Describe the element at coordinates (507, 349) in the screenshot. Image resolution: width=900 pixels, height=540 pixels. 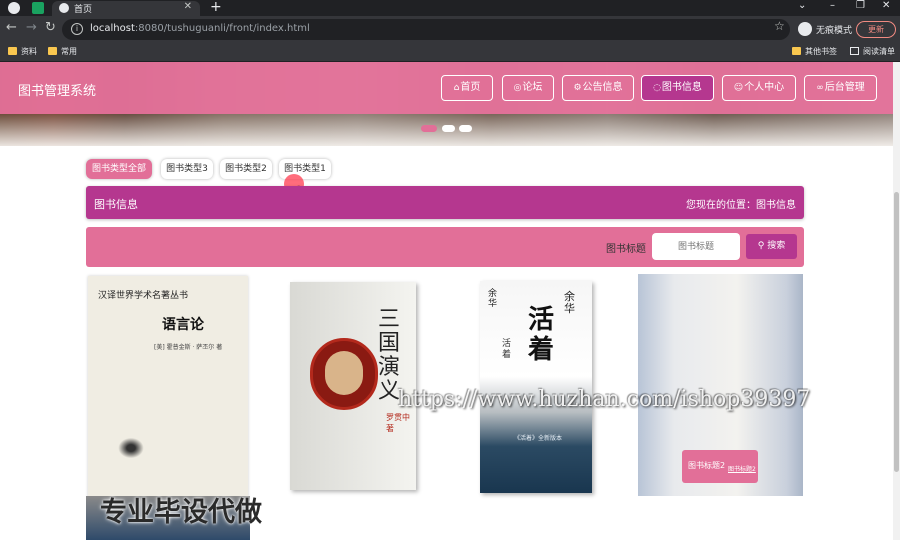
I see `book-cover-subtitle: 活着` at that location.